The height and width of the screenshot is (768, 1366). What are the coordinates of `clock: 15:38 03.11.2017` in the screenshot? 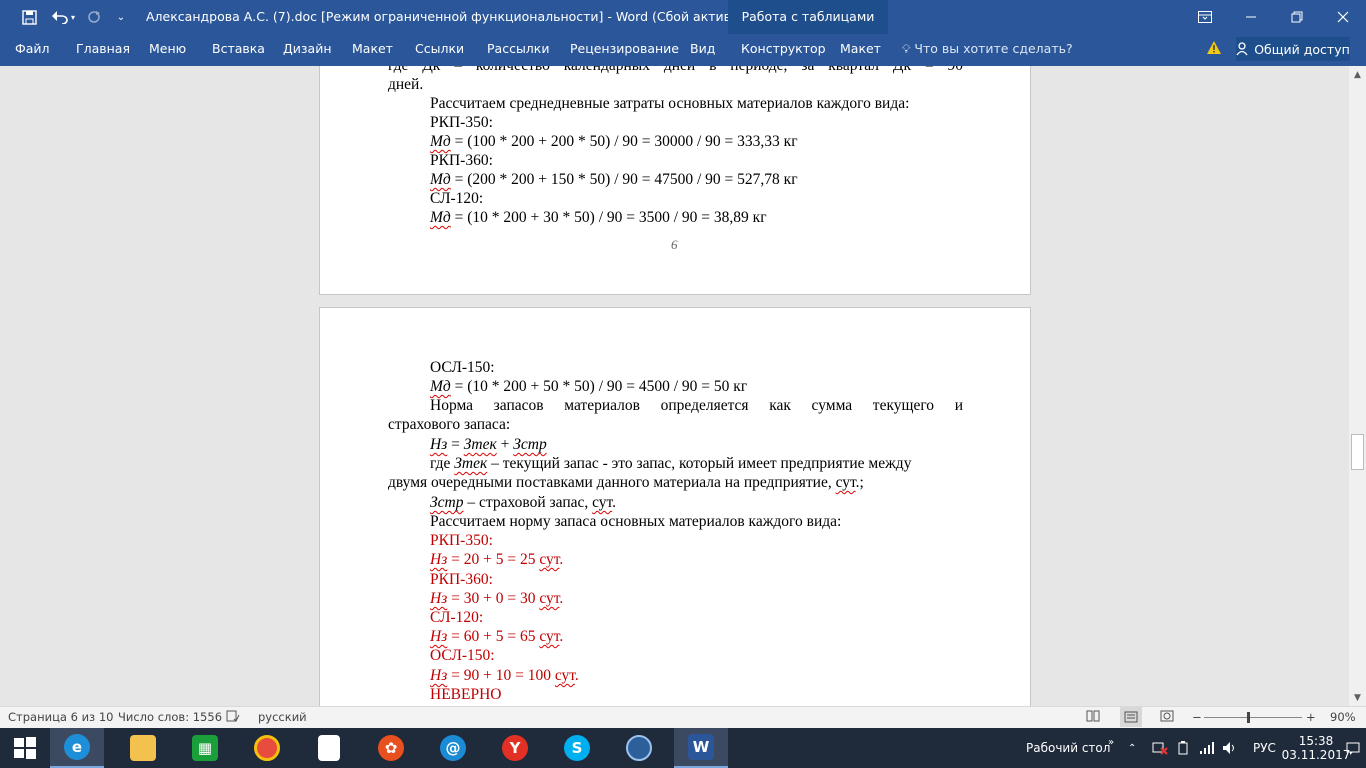 It's located at (1316, 748).